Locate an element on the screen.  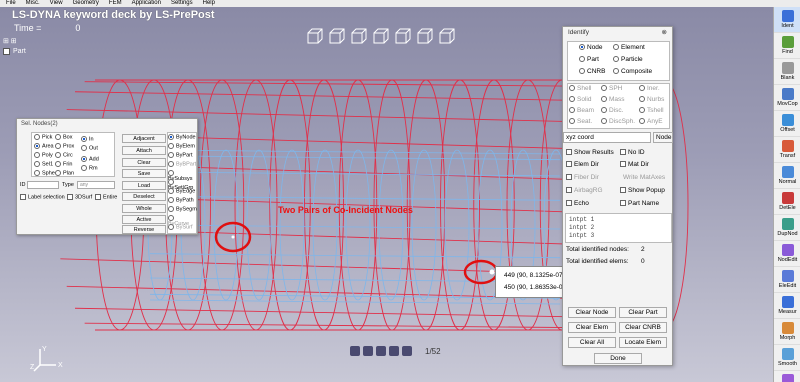
by-elem-option: ByElem is located at coordinates (181, 146).